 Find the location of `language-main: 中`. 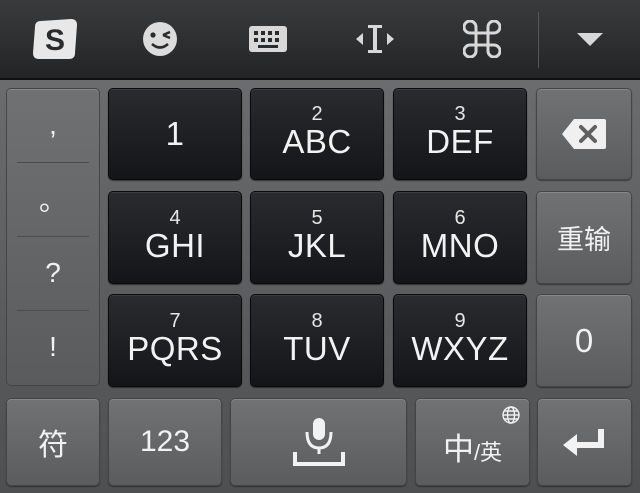

language-main: 中 is located at coordinates (458, 449).